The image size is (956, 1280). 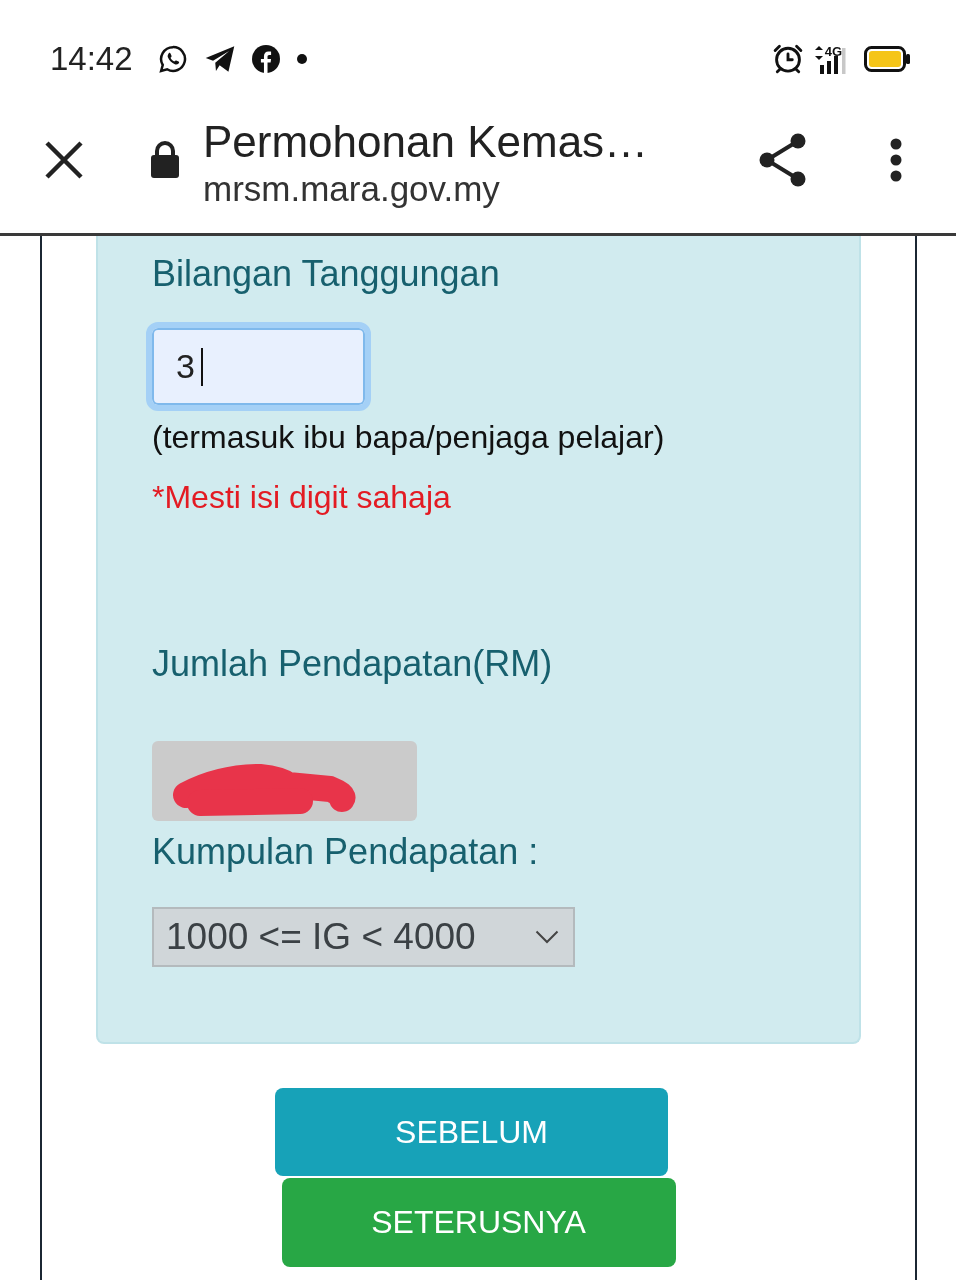 I want to click on text-cursor-icon, so click(x=201, y=366).